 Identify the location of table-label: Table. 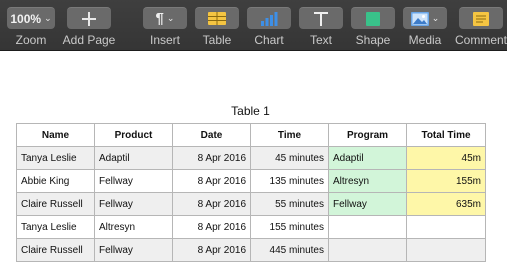
(217, 40).